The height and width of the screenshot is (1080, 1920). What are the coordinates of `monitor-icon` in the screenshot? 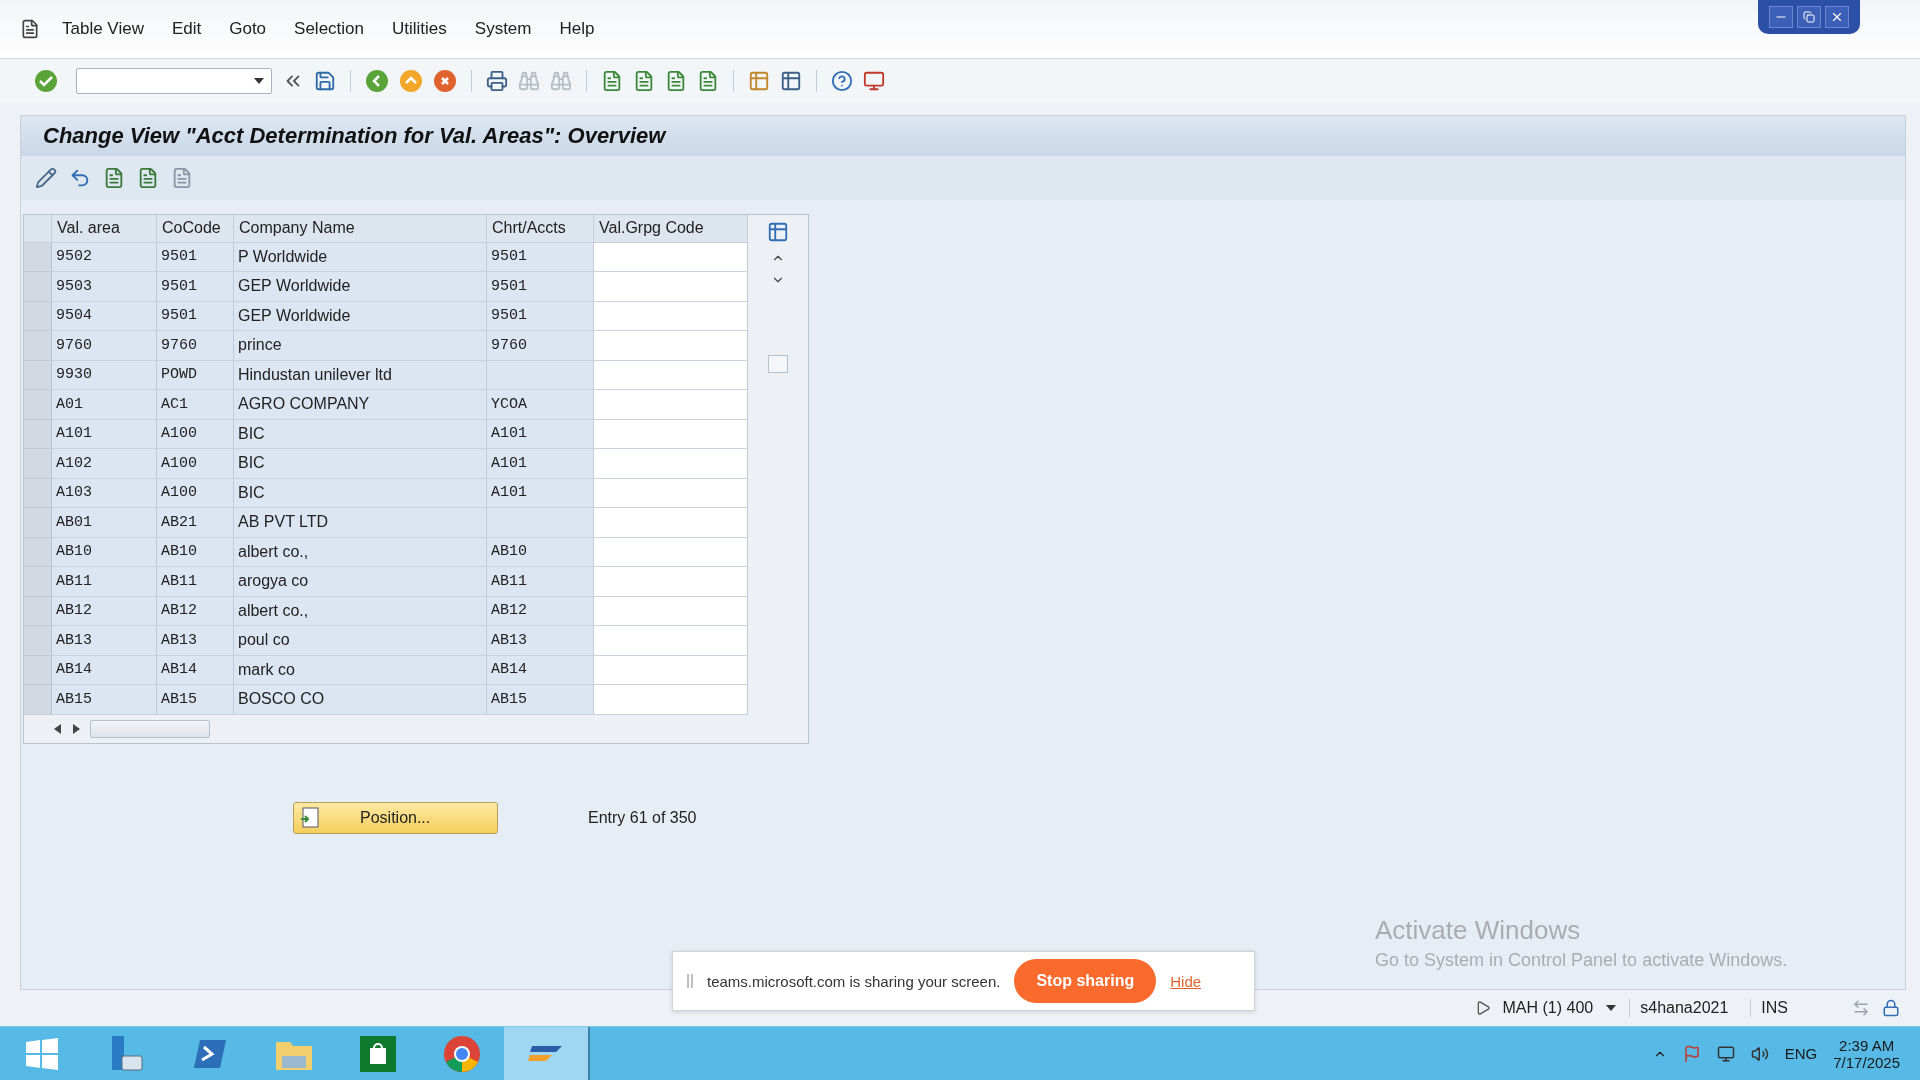 It's located at (874, 80).